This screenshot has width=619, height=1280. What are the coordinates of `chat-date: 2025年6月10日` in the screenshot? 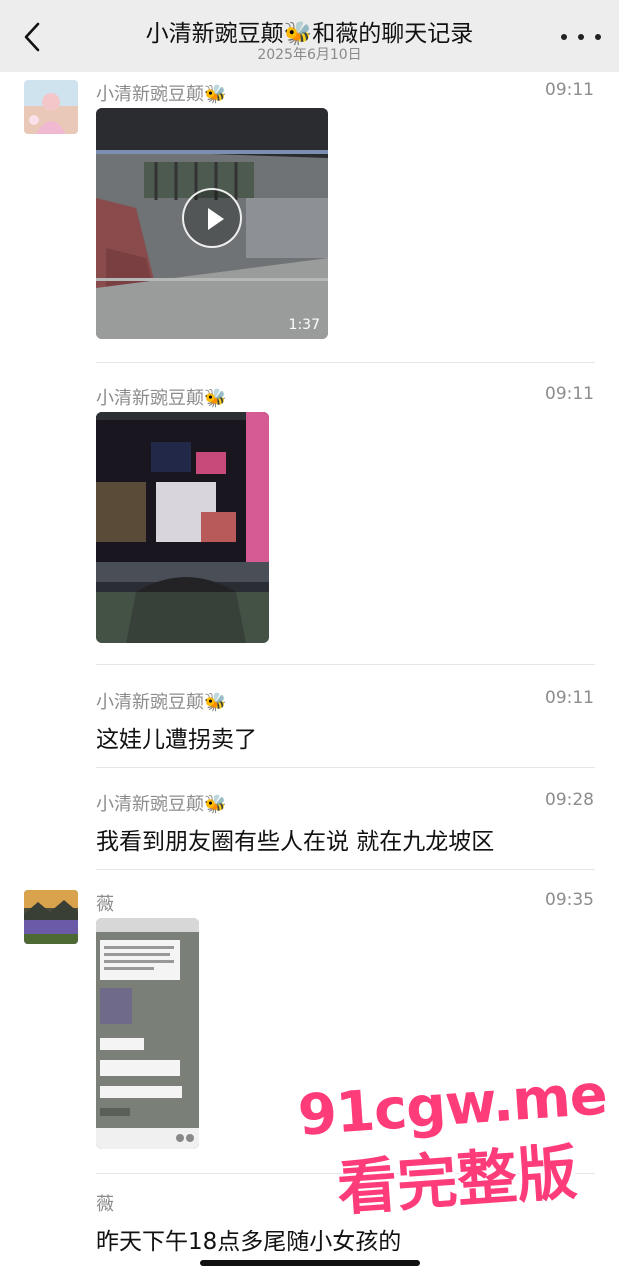 It's located at (309, 55).